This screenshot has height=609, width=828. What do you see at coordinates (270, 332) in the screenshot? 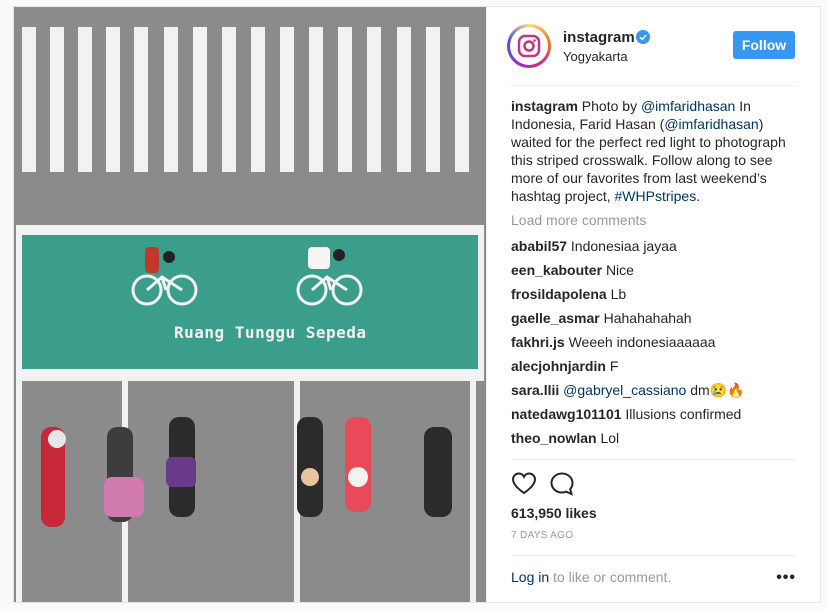
I see `bike-box-road-text: Ruang Tunggu Sepeda` at bounding box center [270, 332].